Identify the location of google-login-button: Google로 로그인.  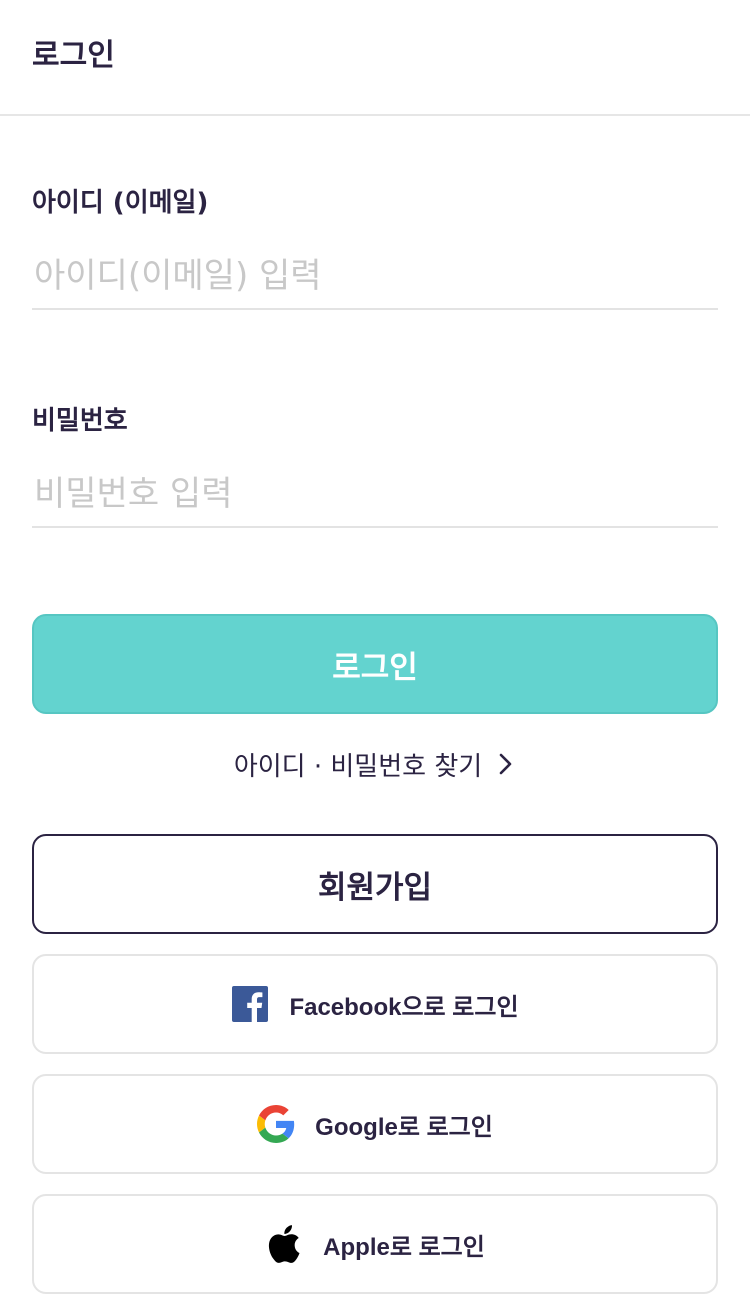
(375, 1124).